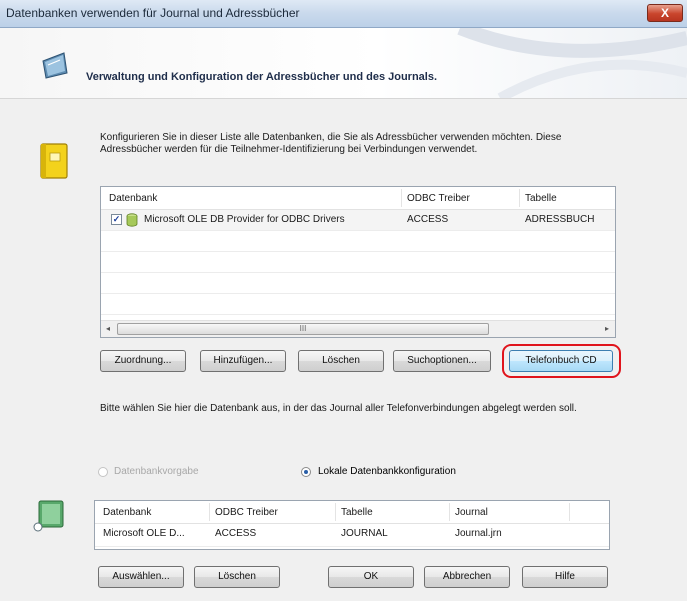 The width and height of the screenshot is (687, 601). Describe the element at coordinates (103, 472) in the screenshot. I see `radio-database-default` at that location.